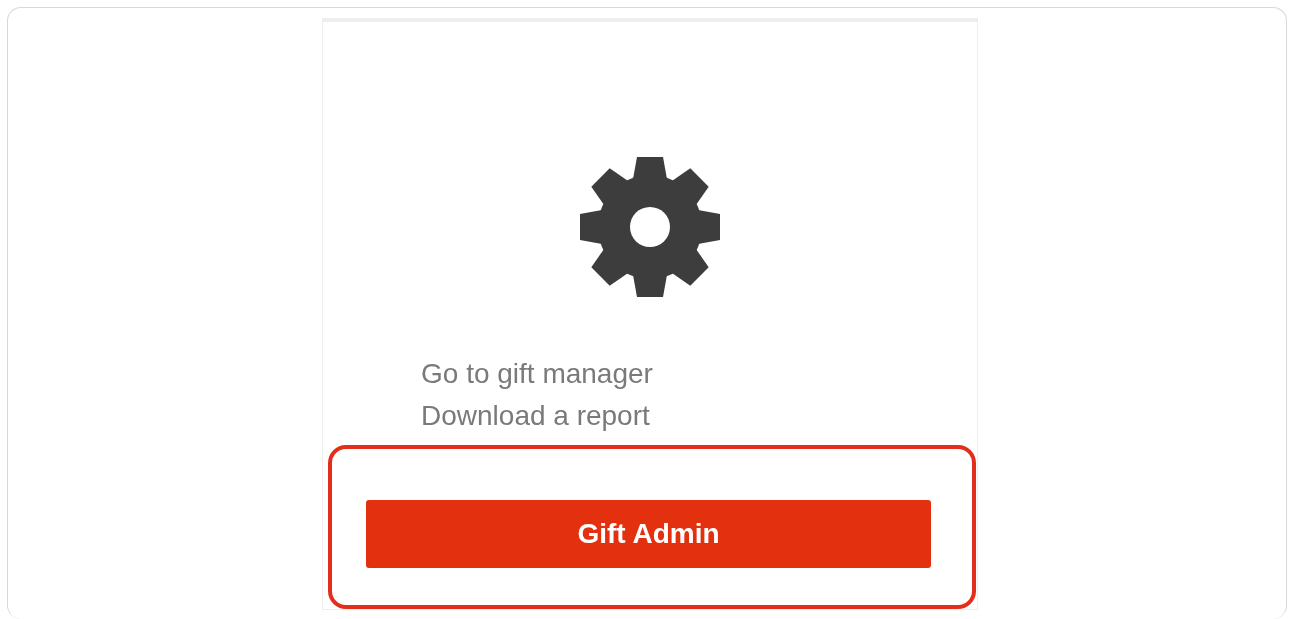 Image resolution: width=1294 pixels, height=619 pixels. I want to click on link: Download a report, so click(535, 416).